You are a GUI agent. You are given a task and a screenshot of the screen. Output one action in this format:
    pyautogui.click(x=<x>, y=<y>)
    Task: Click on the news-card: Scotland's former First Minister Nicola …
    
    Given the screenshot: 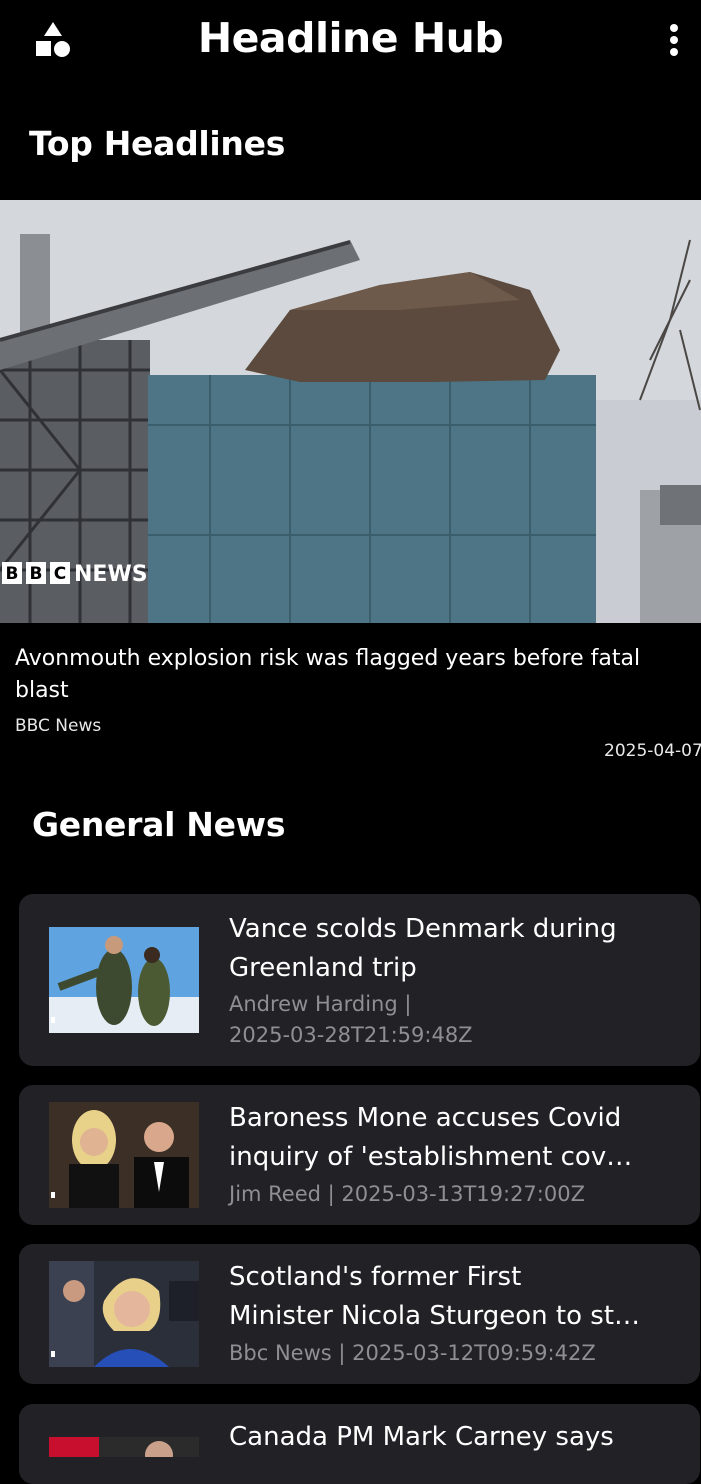 What is the action you would take?
    pyautogui.click(x=359, y=1314)
    